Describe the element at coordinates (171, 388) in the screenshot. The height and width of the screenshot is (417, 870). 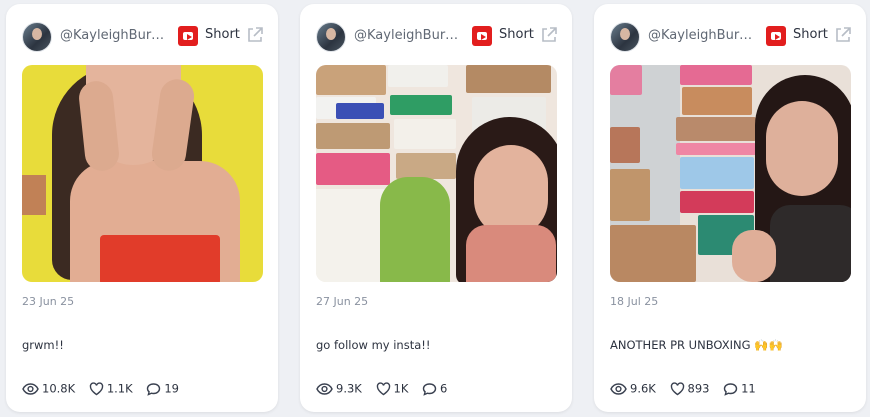
I see `comments-count: 19` at that location.